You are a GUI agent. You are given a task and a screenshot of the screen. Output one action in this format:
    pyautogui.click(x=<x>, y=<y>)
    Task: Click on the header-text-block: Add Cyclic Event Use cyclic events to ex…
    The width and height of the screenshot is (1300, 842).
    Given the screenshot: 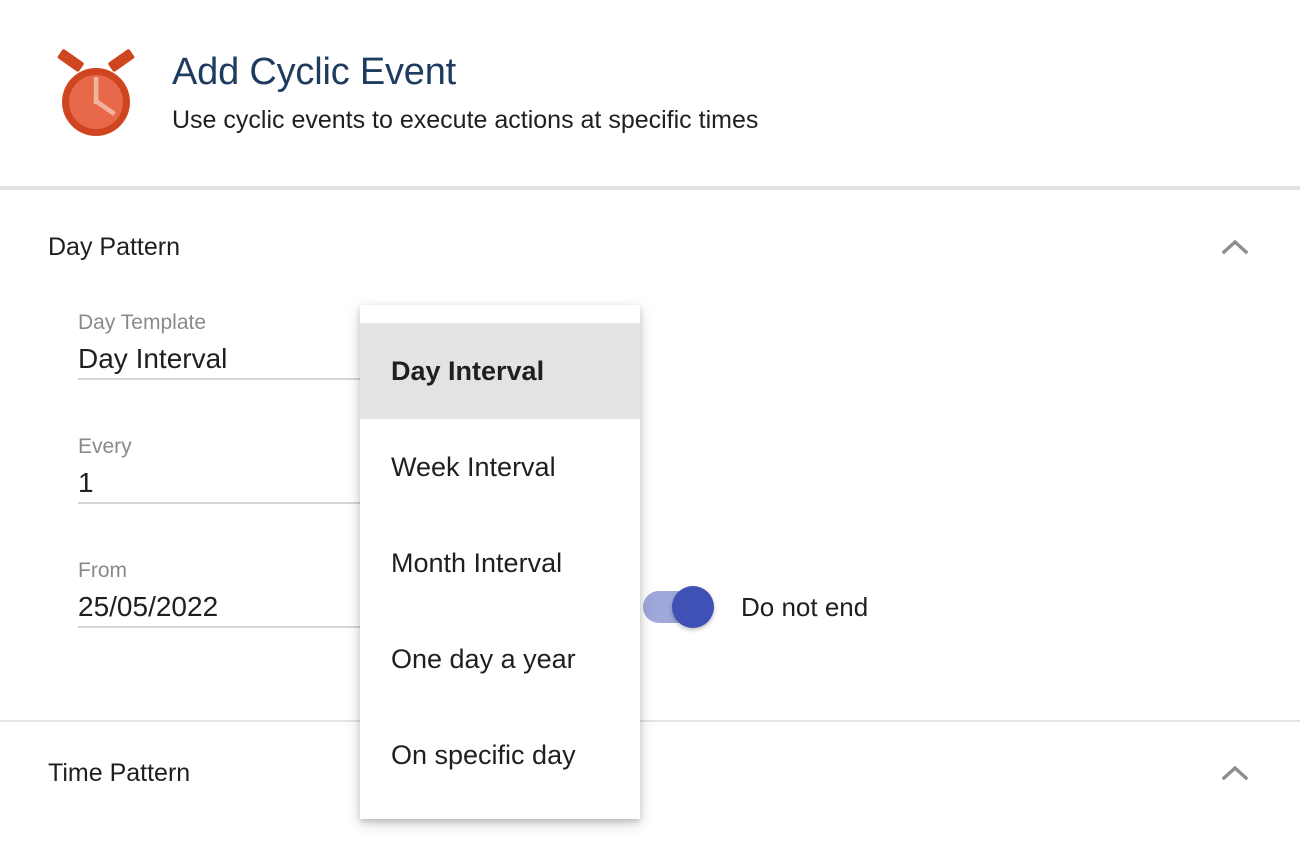 What is the action you would take?
    pyautogui.click(x=465, y=92)
    